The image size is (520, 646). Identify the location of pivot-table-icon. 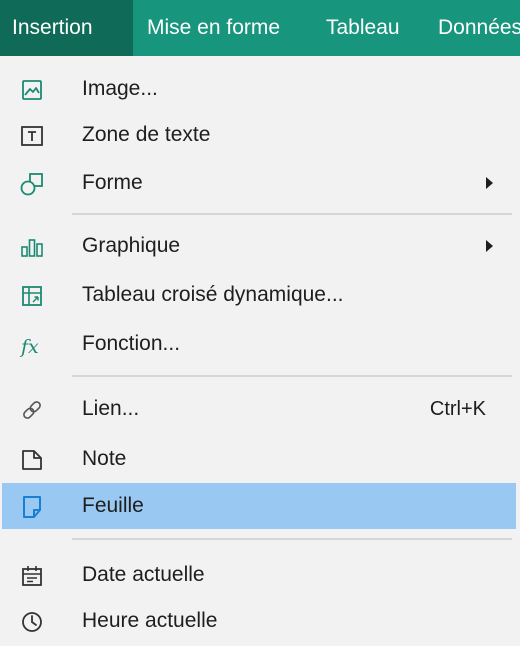
(32, 296).